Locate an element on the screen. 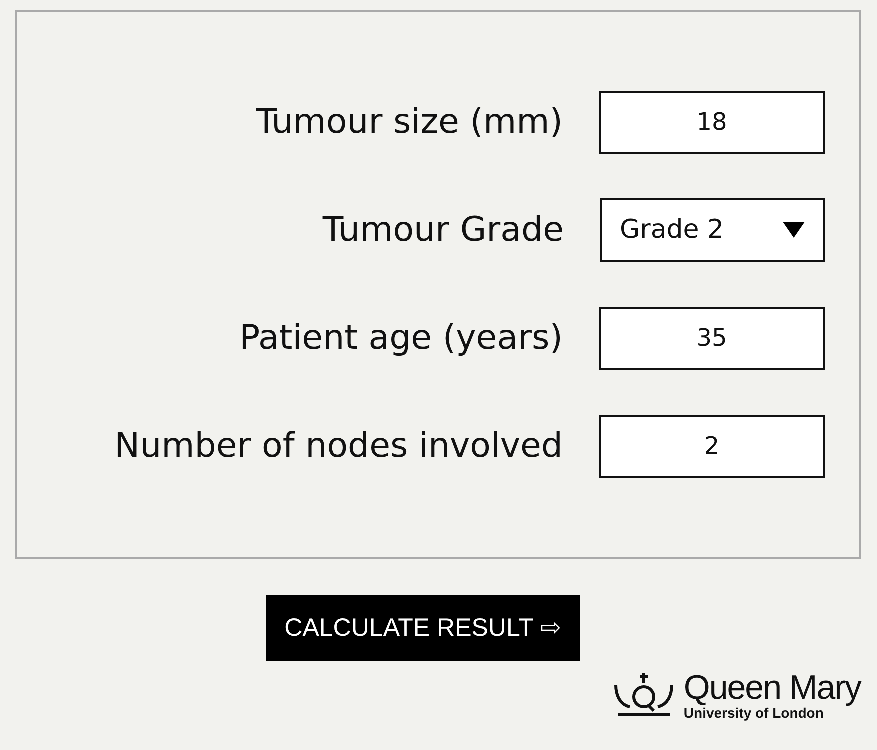 Image resolution: width=877 pixels, height=750 pixels. number-input: 2 is located at coordinates (712, 446).